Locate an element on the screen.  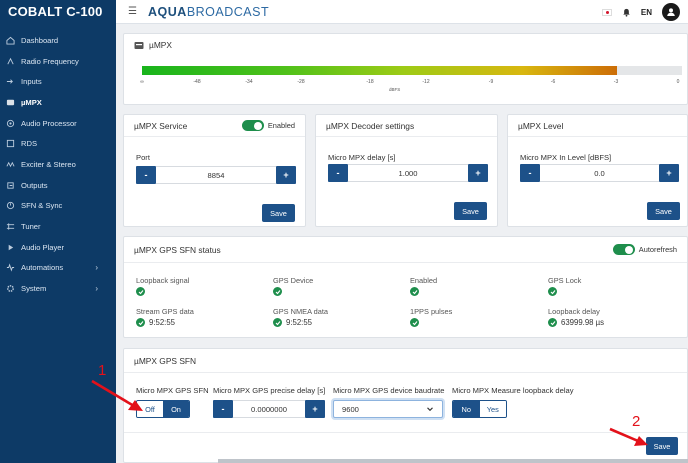
gps-status-header: µMPX GPS SFN status Autorefresh is located at coordinates (405, 250).